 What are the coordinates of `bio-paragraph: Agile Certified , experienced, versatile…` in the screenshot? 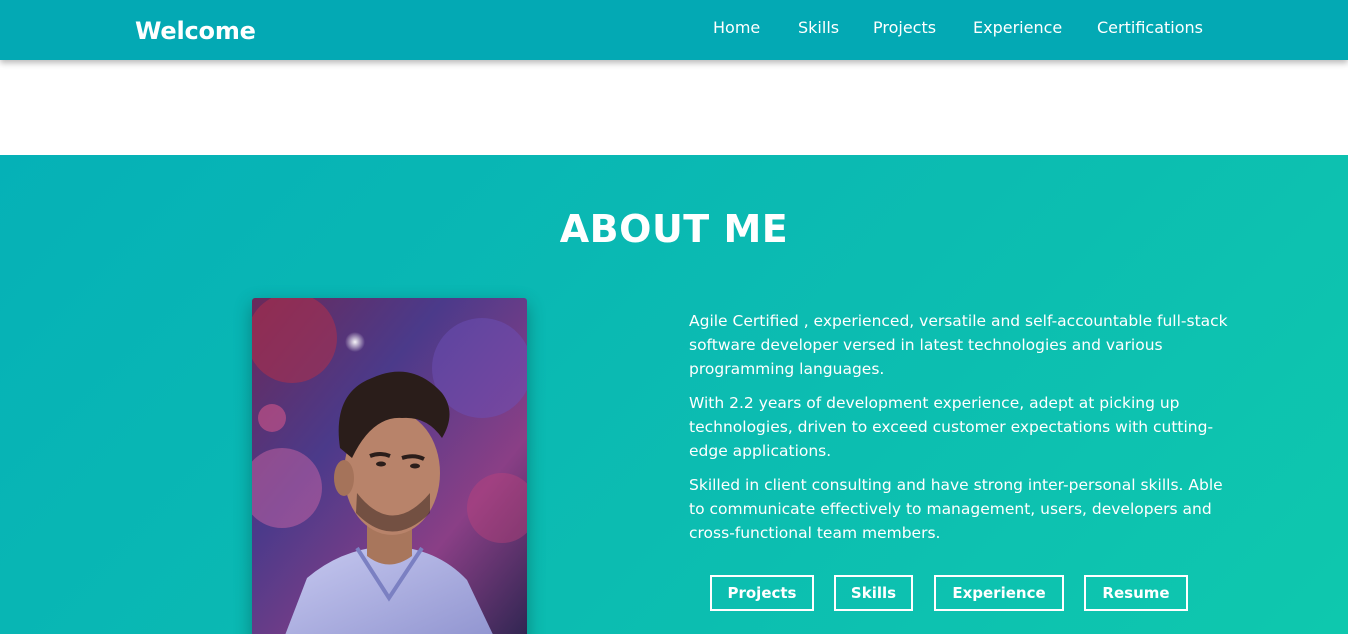 It's located at (958, 345).